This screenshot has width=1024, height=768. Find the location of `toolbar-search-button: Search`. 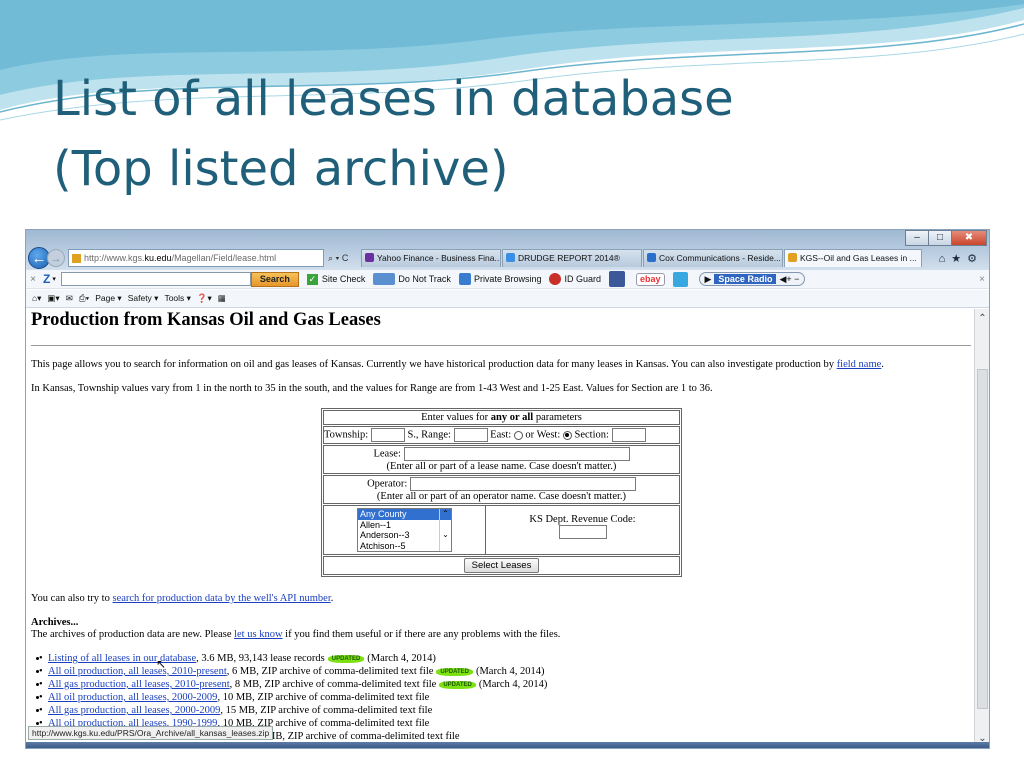

toolbar-search-button: Search is located at coordinates (274, 279).